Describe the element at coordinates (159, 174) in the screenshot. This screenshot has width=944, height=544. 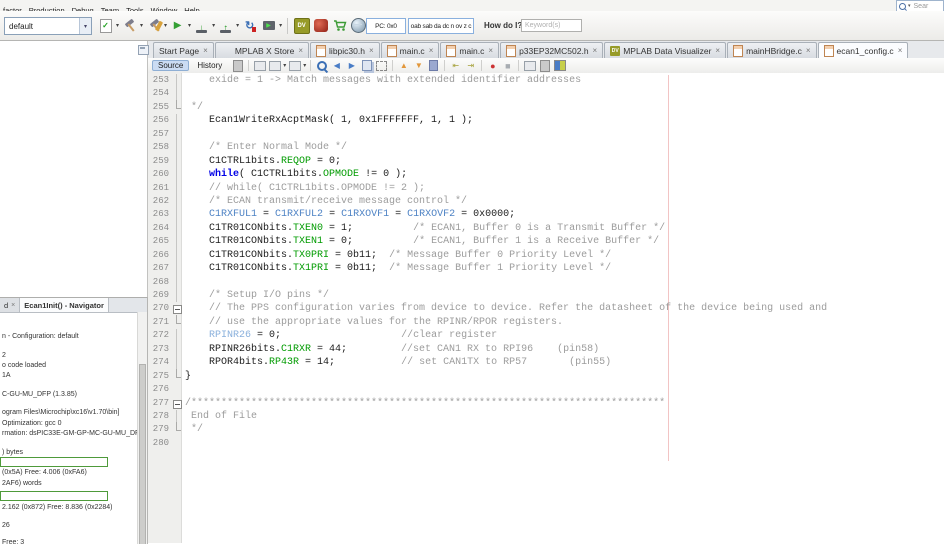
I see `line-number: 260` at that location.